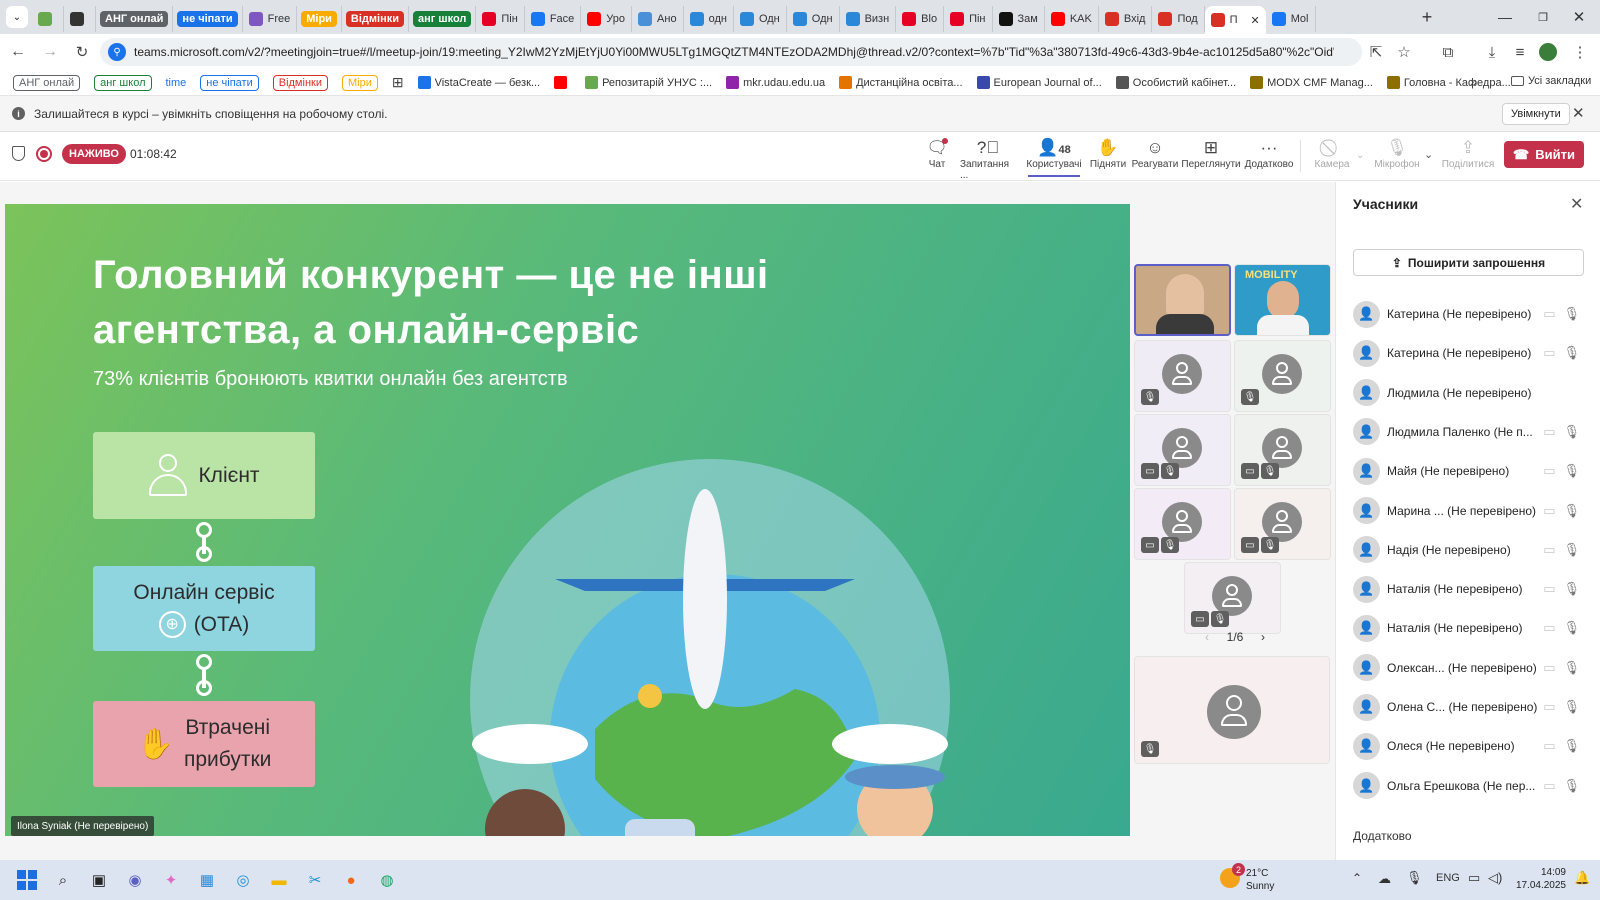  What do you see at coordinates (300, 82) in the screenshot?
I see `bookmark-item: Відмінки` at bounding box center [300, 82].